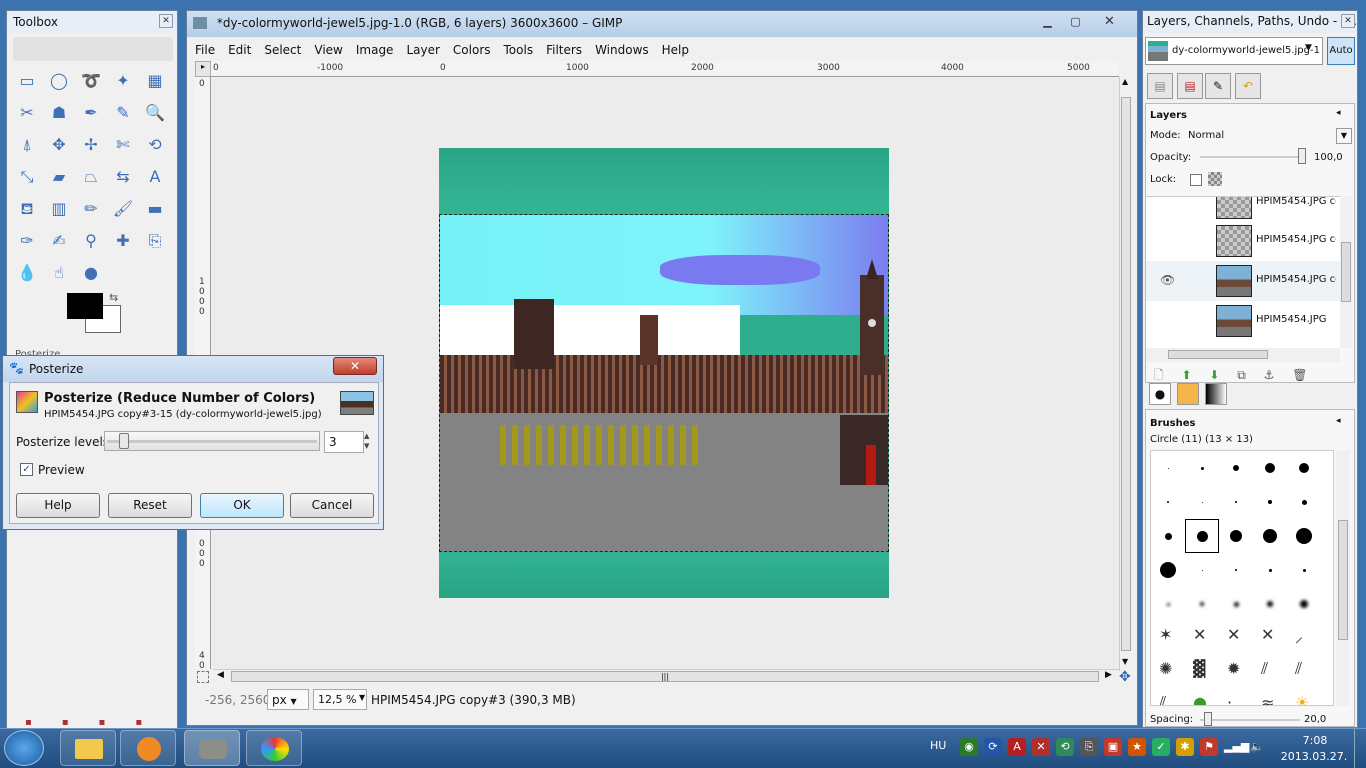  I want to click on brush-item: ·, so click(1229, 699).